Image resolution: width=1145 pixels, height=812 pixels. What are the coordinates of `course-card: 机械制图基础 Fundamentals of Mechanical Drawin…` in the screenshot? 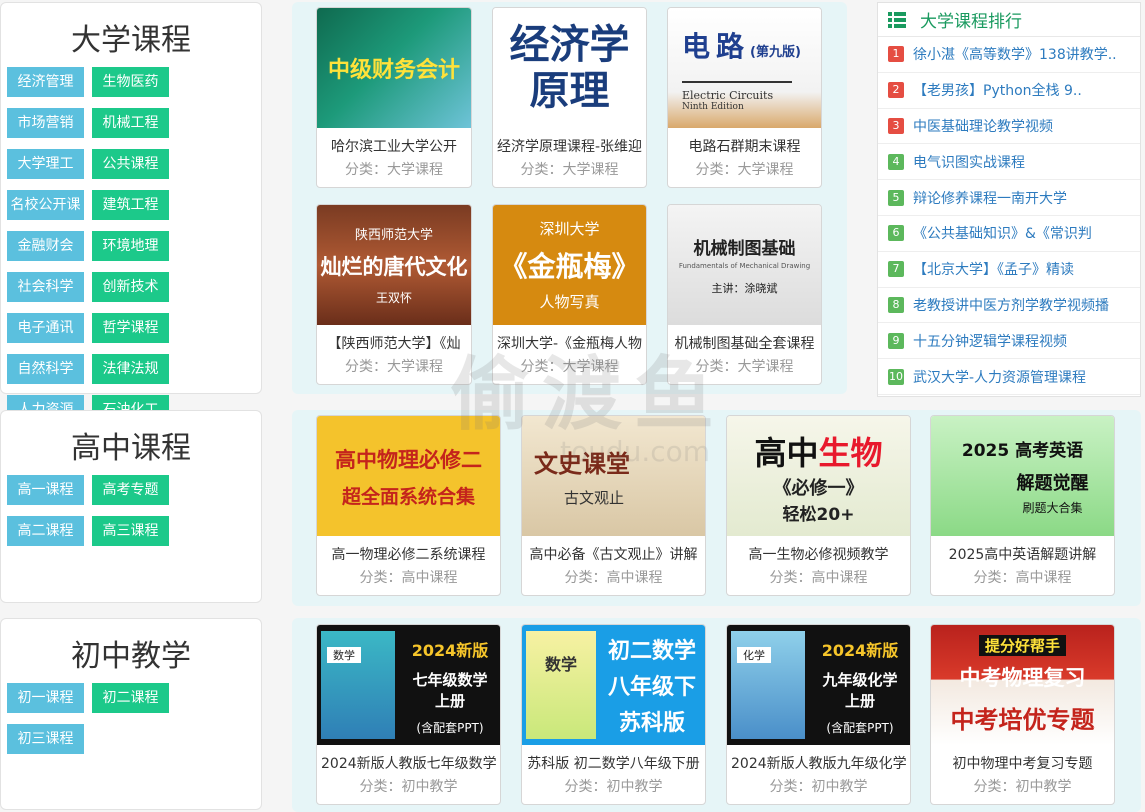 It's located at (744, 294).